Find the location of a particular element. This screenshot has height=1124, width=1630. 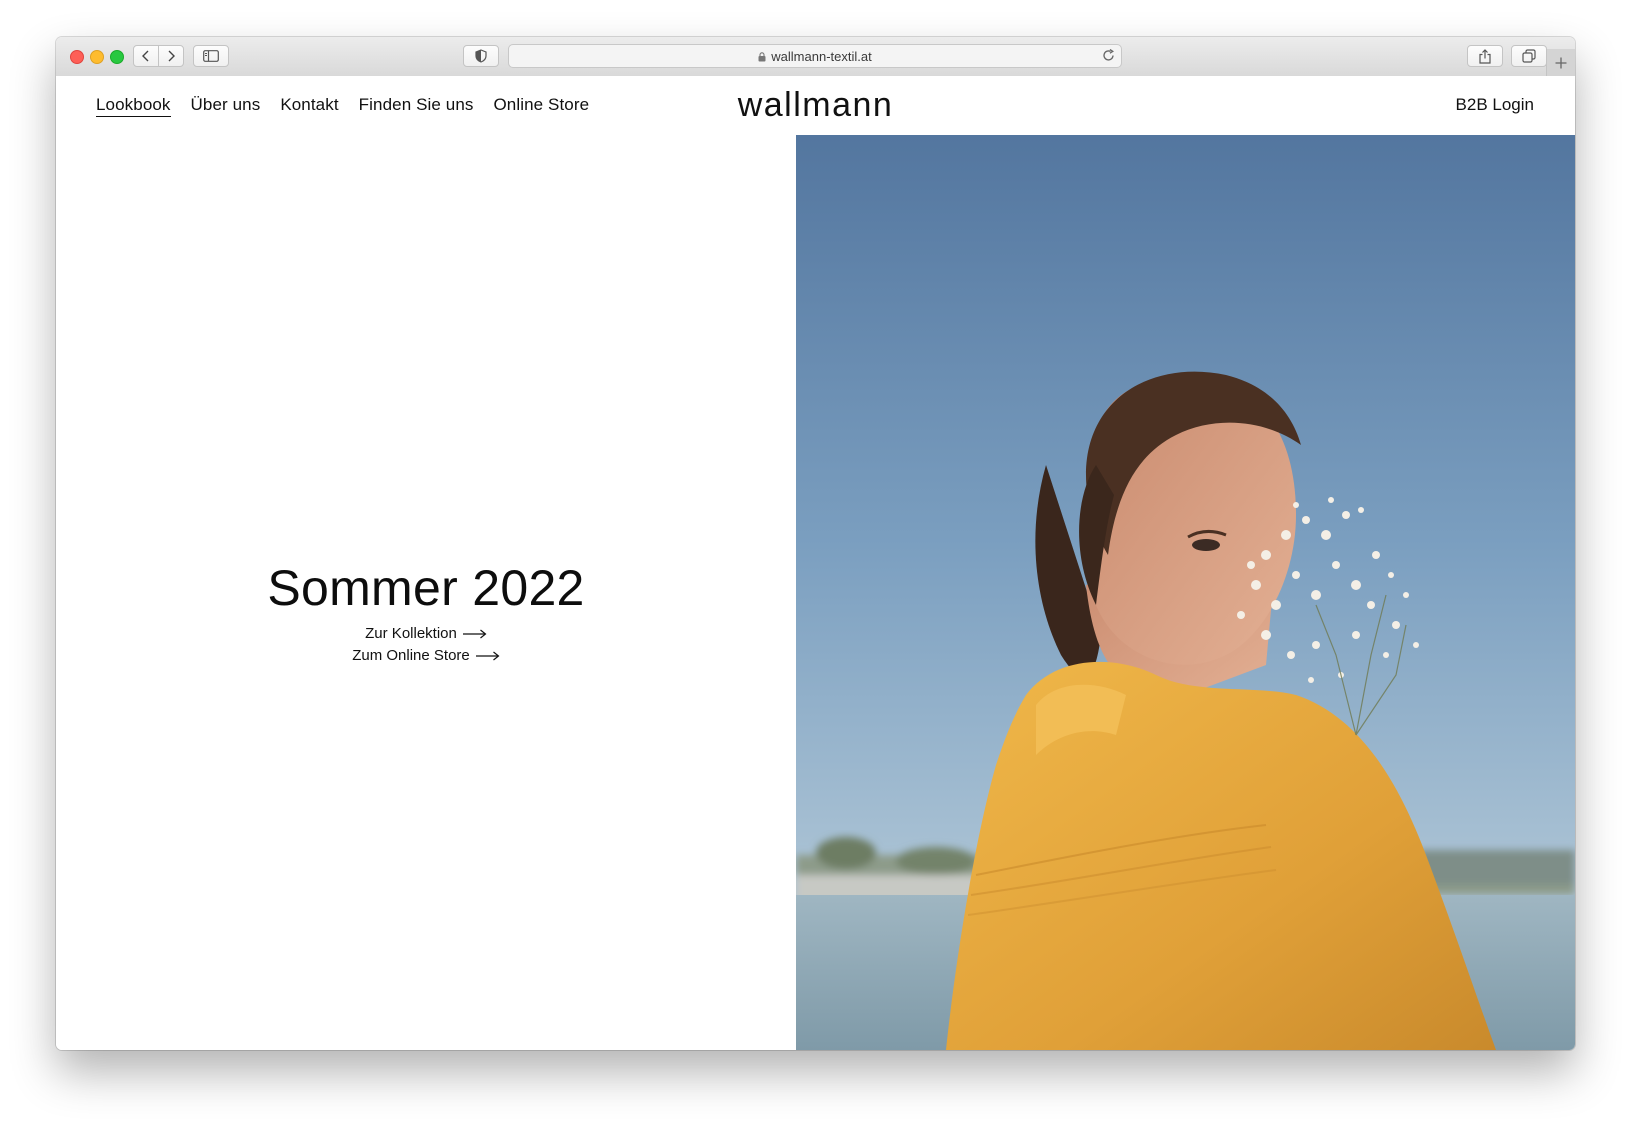

collection-link-label: Zur Kollektion is located at coordinates (411, 633).